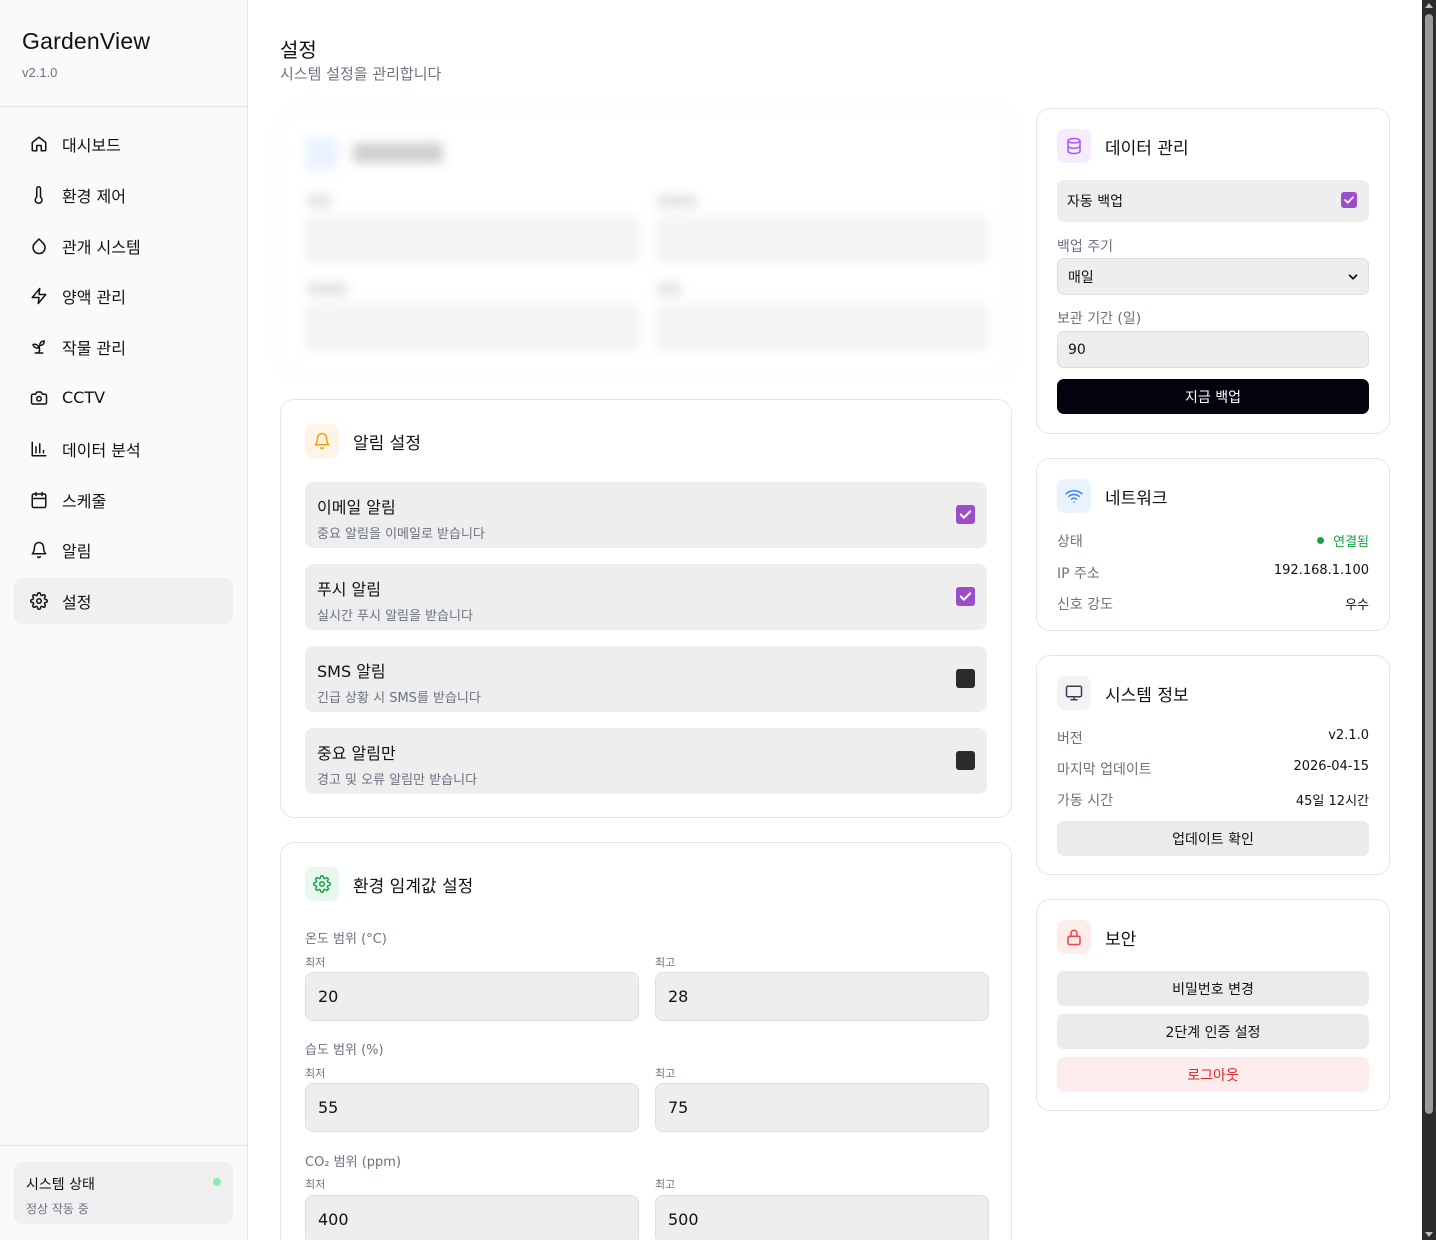 Image resolution: width=1436 pixels, height=1240 pixels. I want to click on backup-cycle-select: 매일, so click(1213, 276).